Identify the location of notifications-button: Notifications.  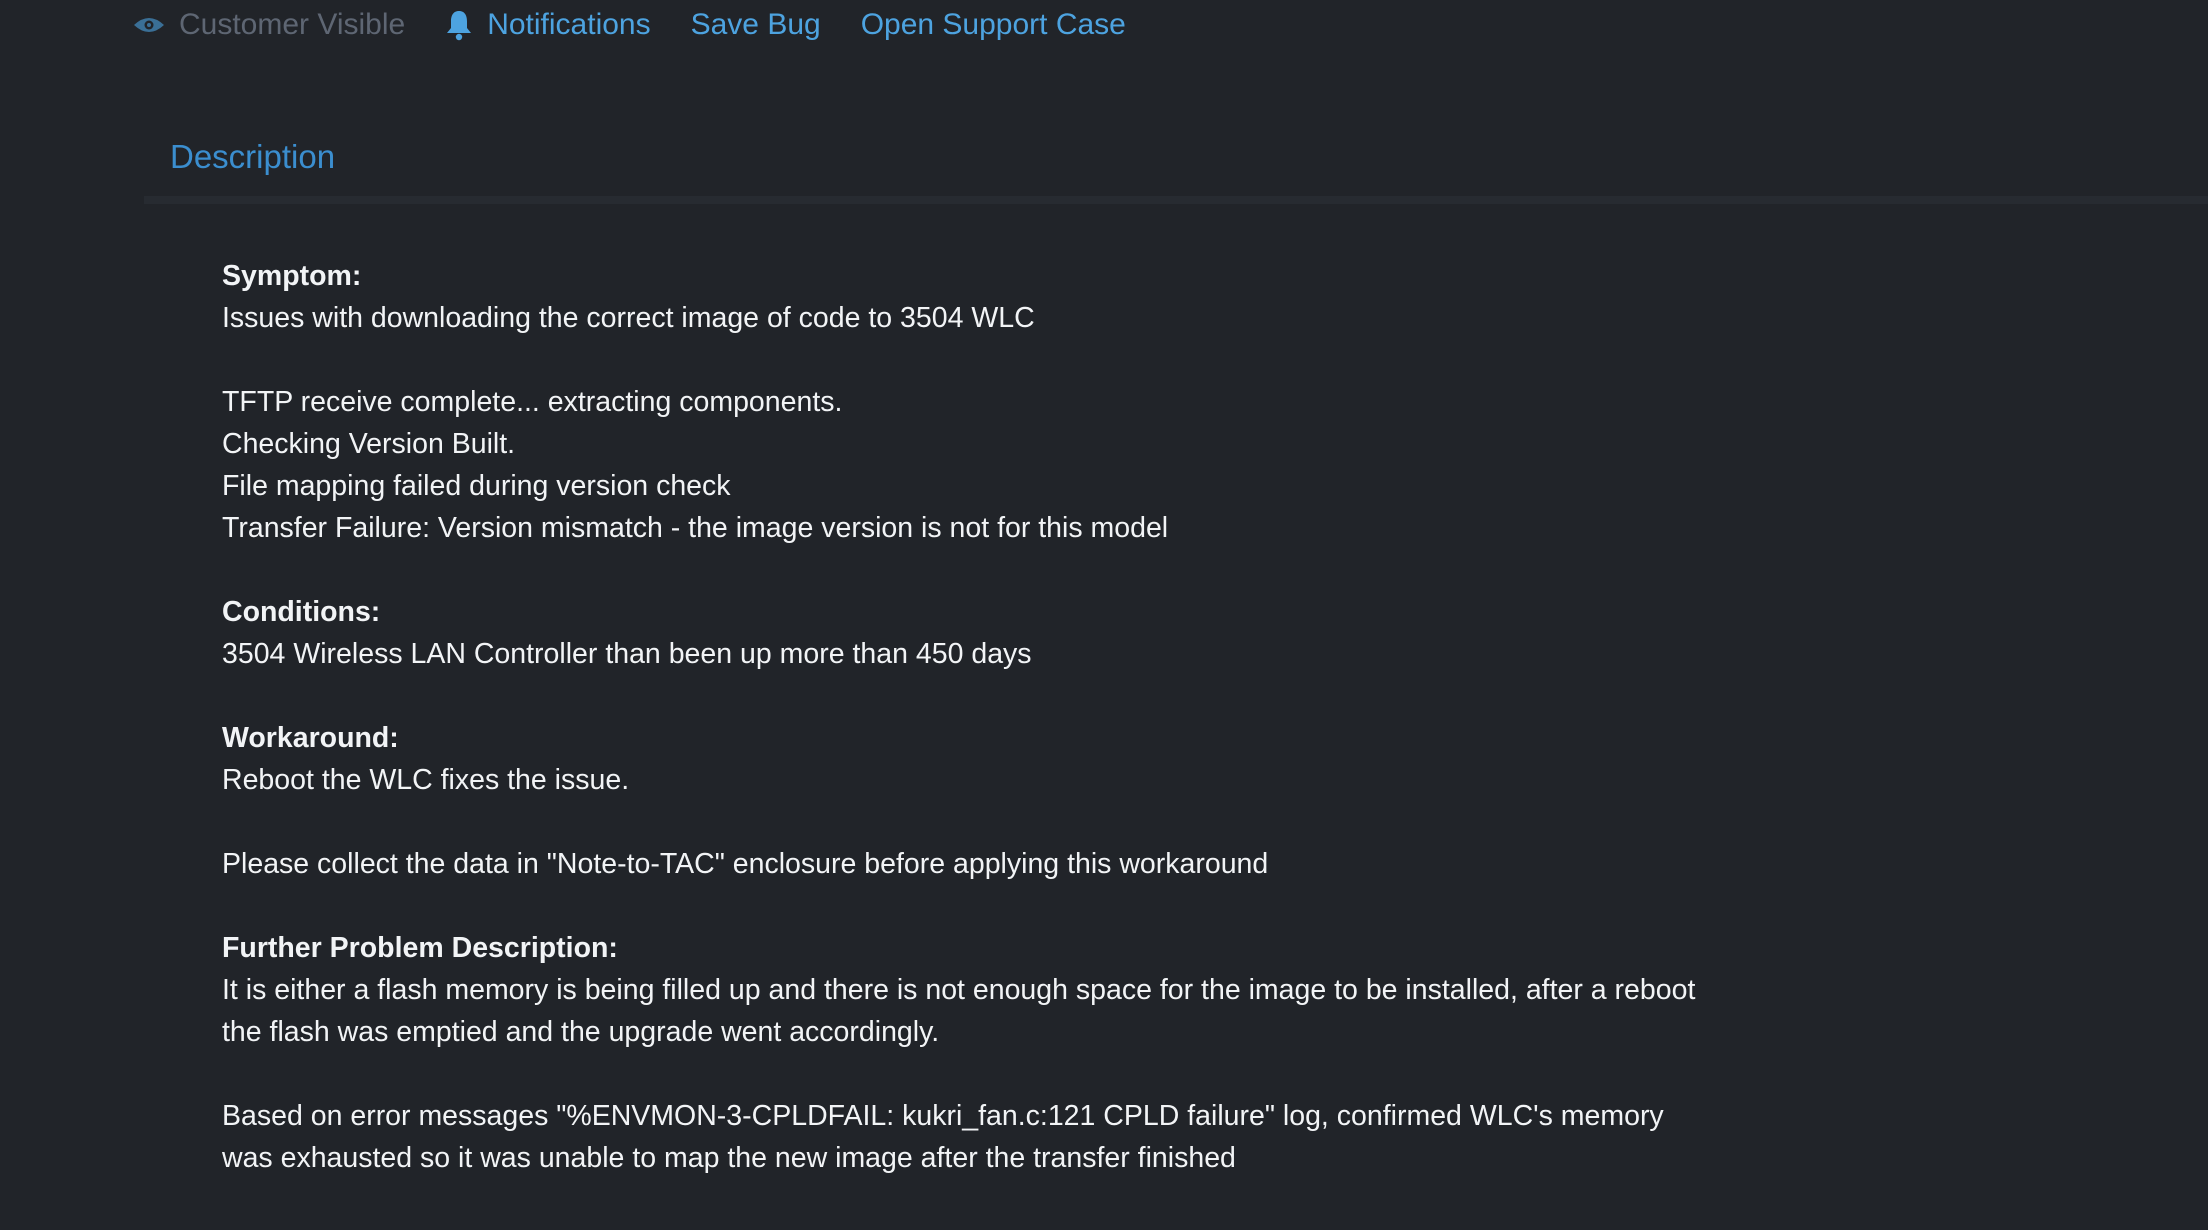
(548, 25).